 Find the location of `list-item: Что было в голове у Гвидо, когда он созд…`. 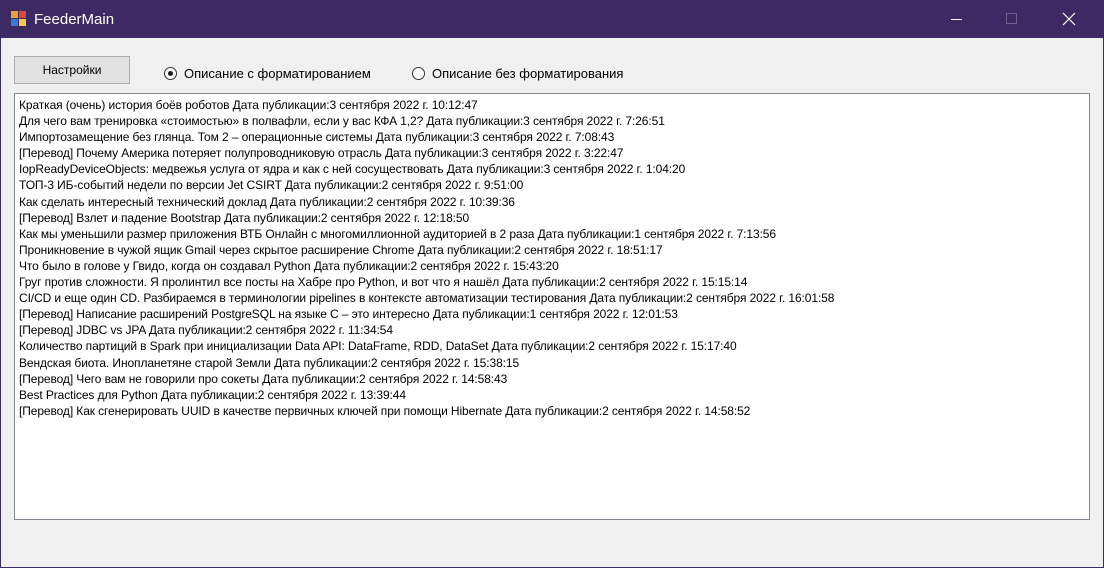

list-item: Что было в голове у Гвидо, когда он созд… is located at coordinates (554, 266).